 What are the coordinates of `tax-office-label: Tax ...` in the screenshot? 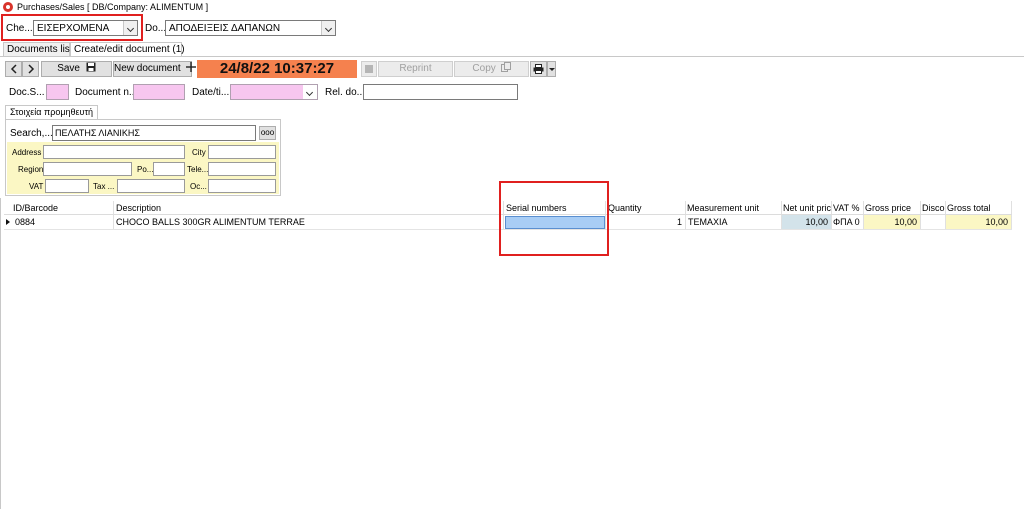 It's located at (104, 186).